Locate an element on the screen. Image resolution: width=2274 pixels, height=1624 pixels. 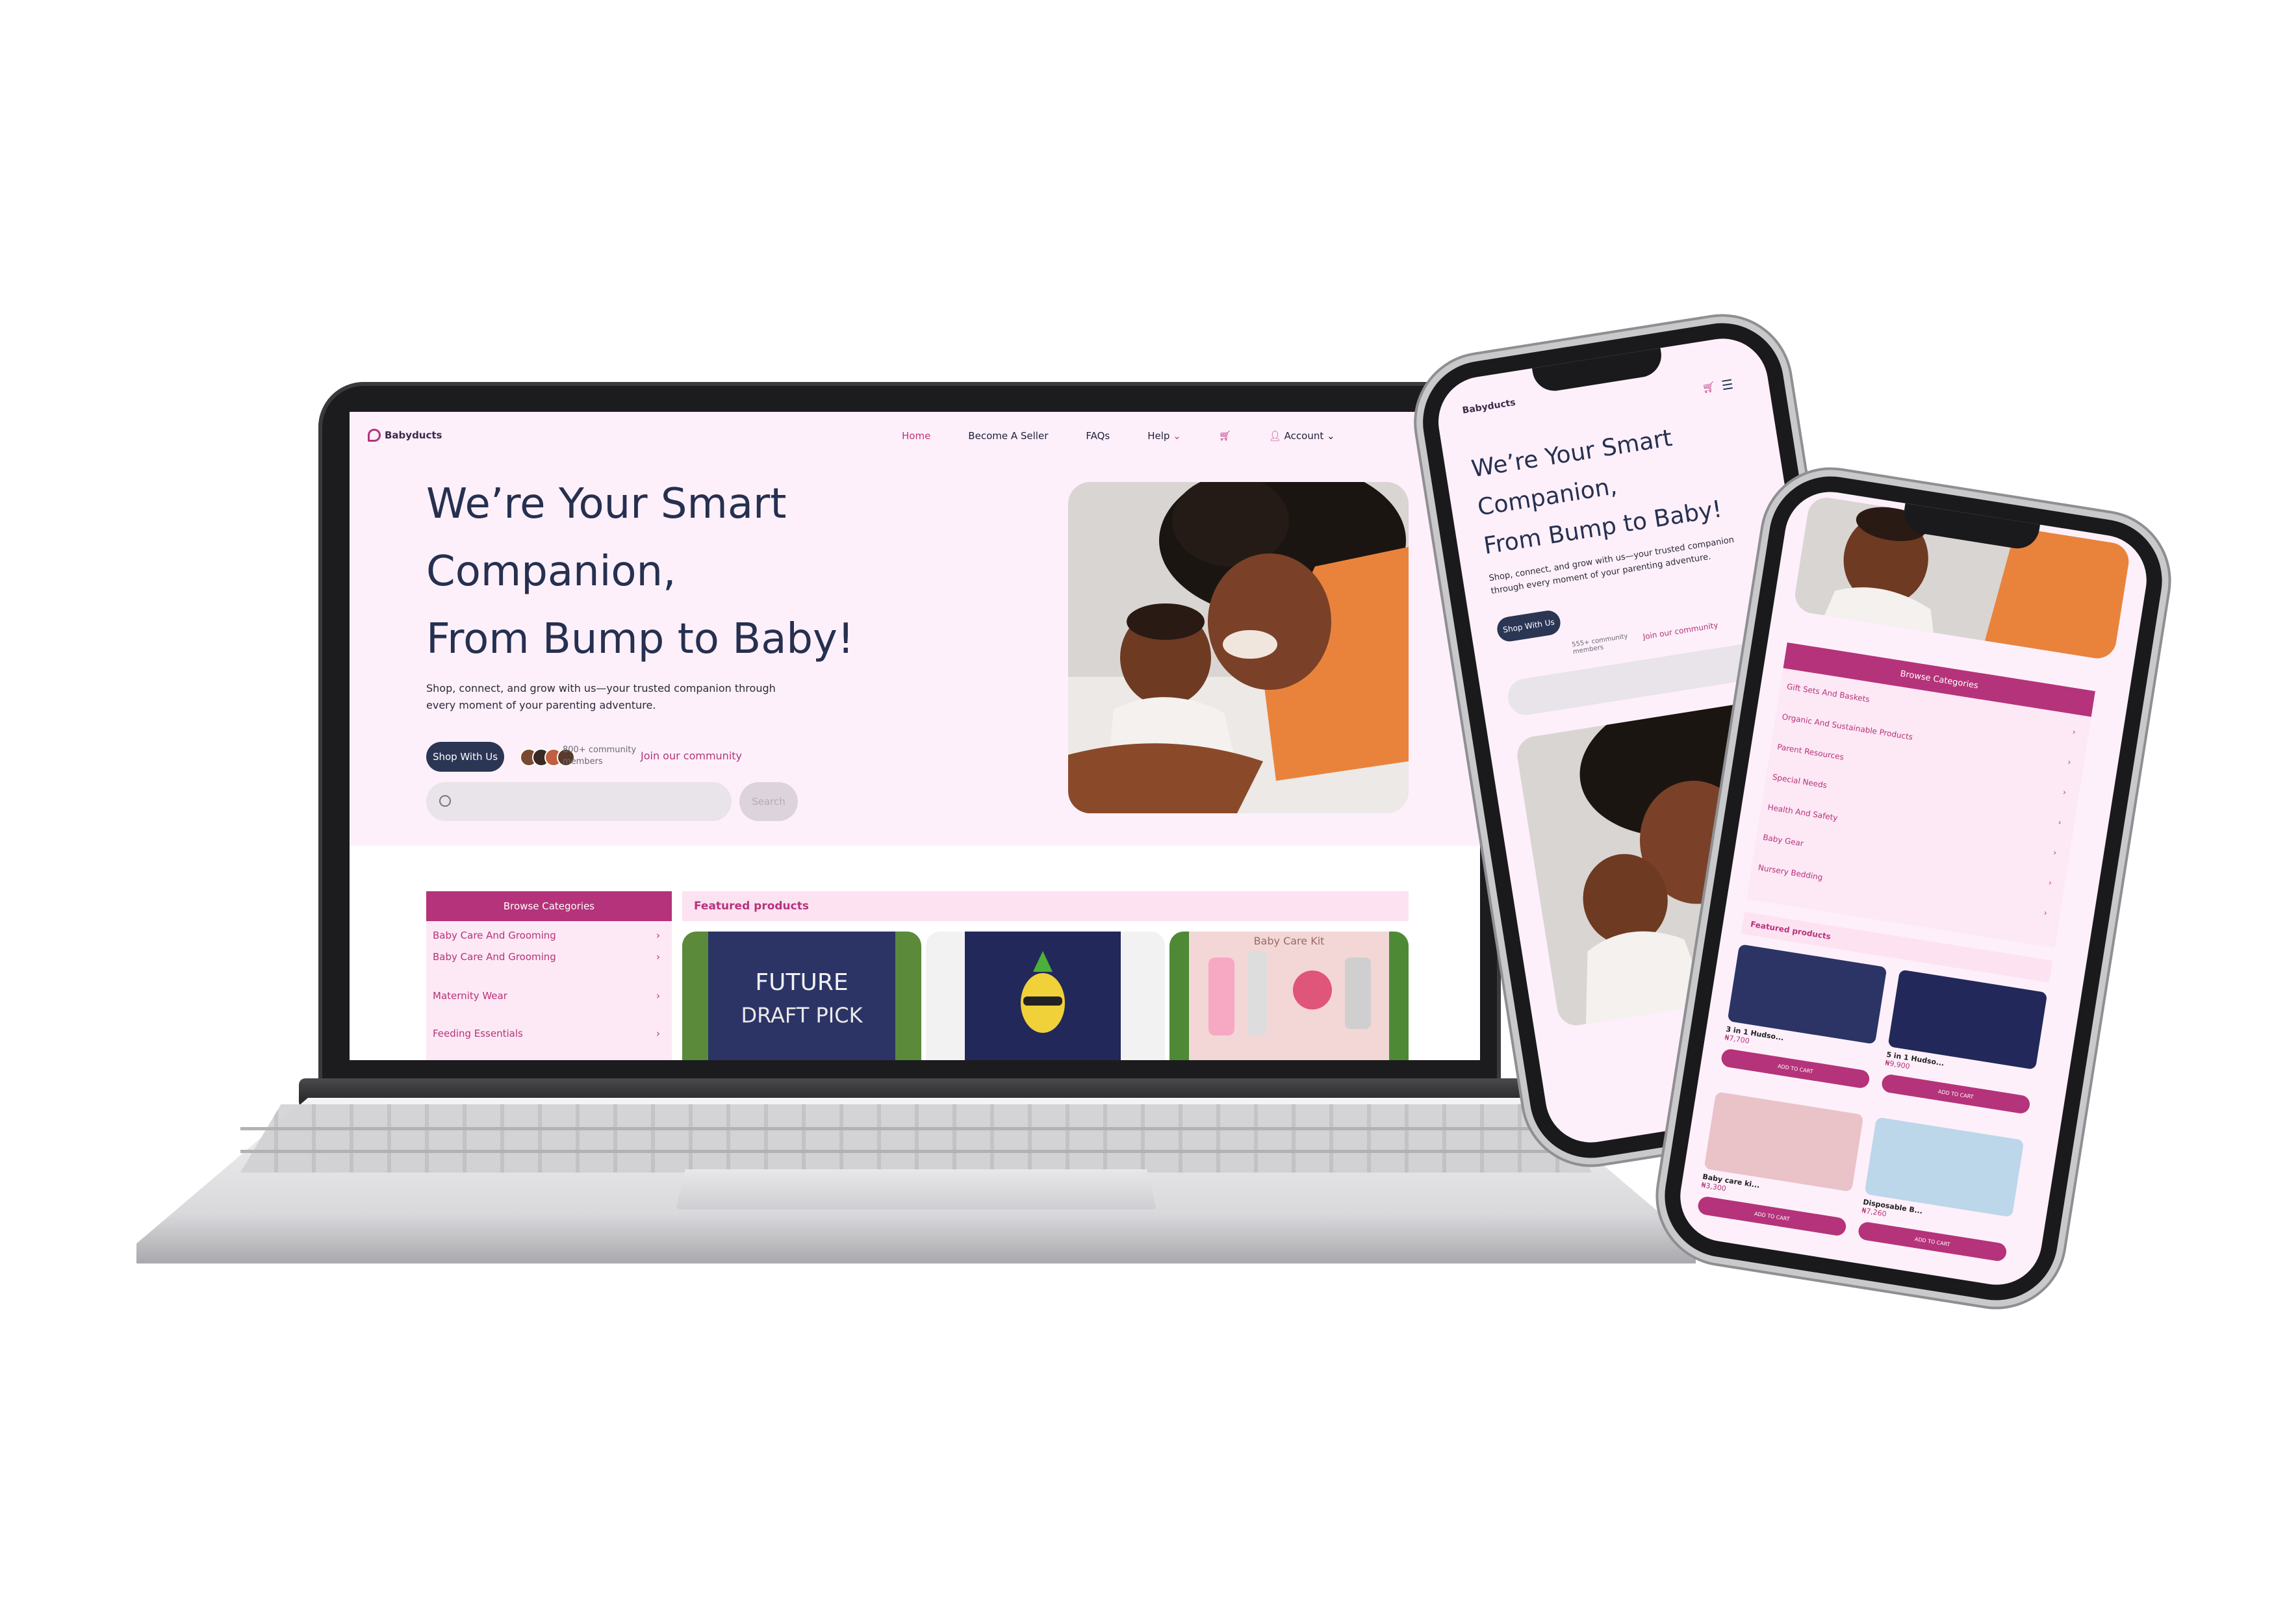
nav-help: Help ⌄ is located at coordinates (1164, 436).